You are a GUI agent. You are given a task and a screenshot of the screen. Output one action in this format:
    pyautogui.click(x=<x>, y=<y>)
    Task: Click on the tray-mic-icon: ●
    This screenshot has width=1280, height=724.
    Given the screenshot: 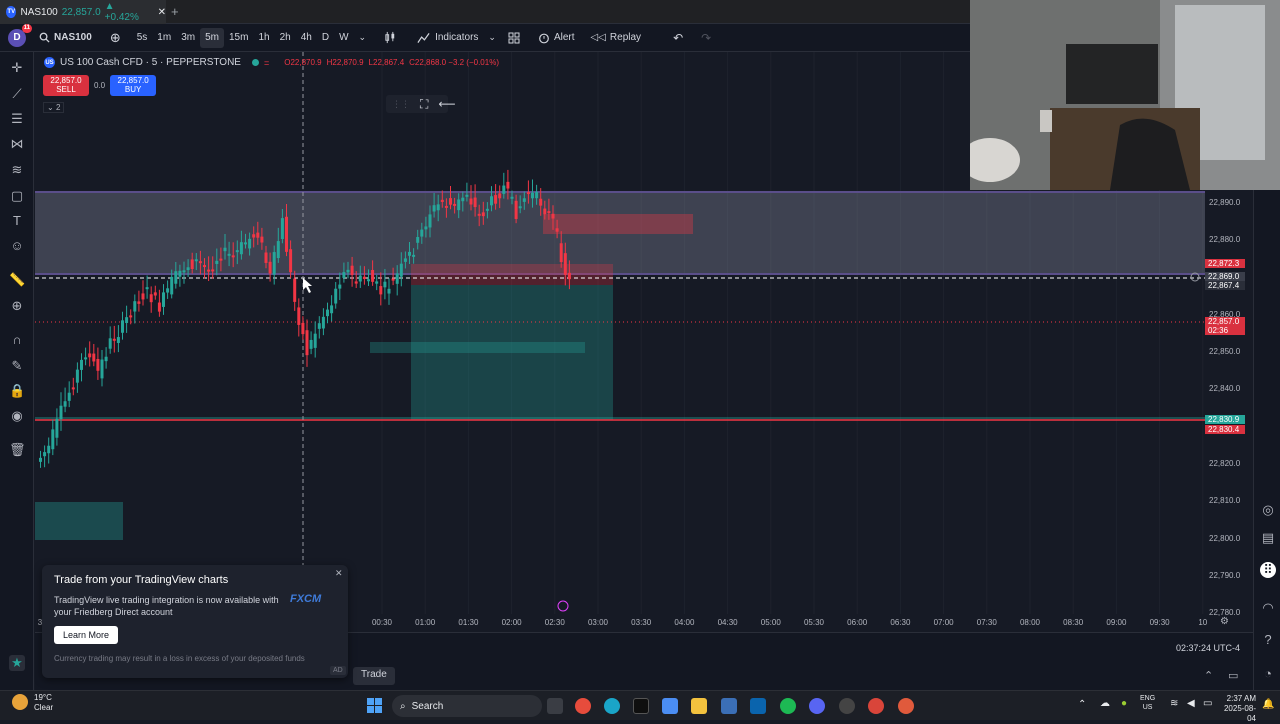 What is the action you would take?
    pyautogui.click(x=1124, y=703)
    